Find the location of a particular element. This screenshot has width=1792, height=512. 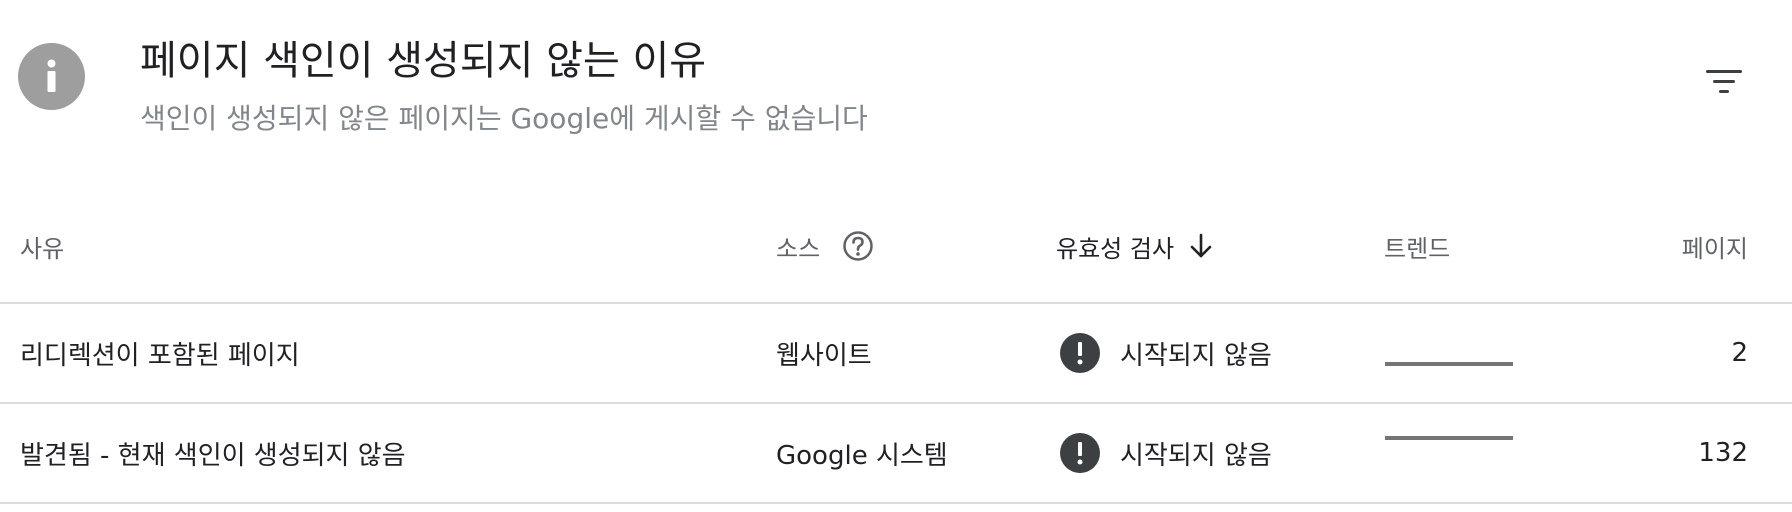

sort-down-arrow-icon is located at coordinates (1201, 246).